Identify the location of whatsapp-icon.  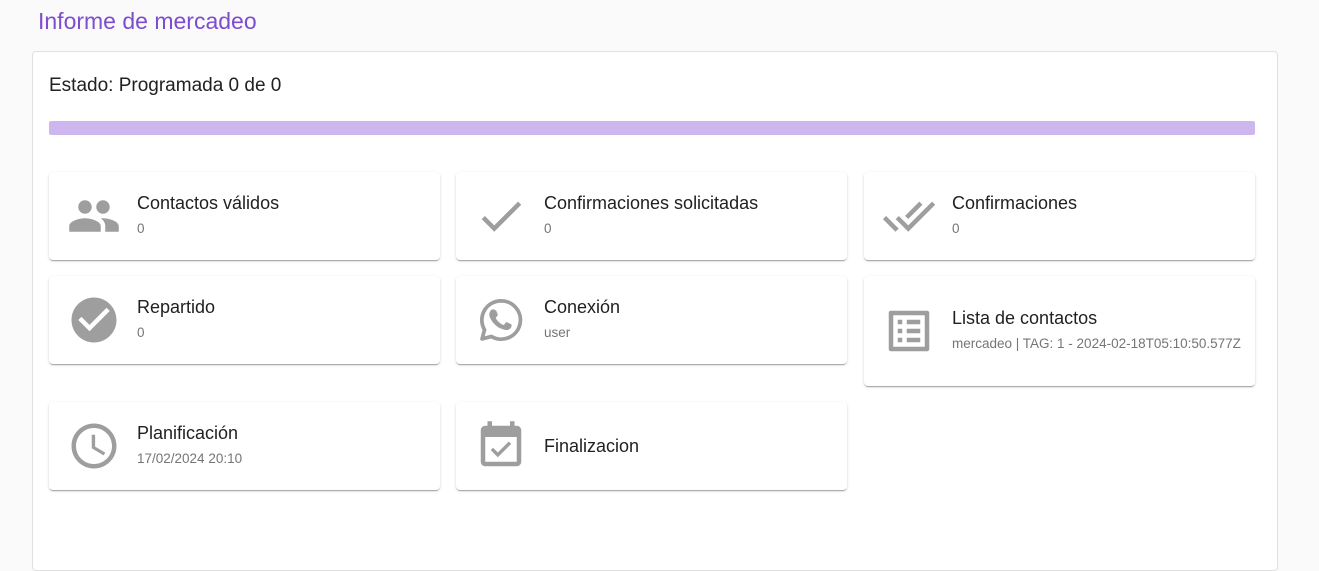
(501, 320).